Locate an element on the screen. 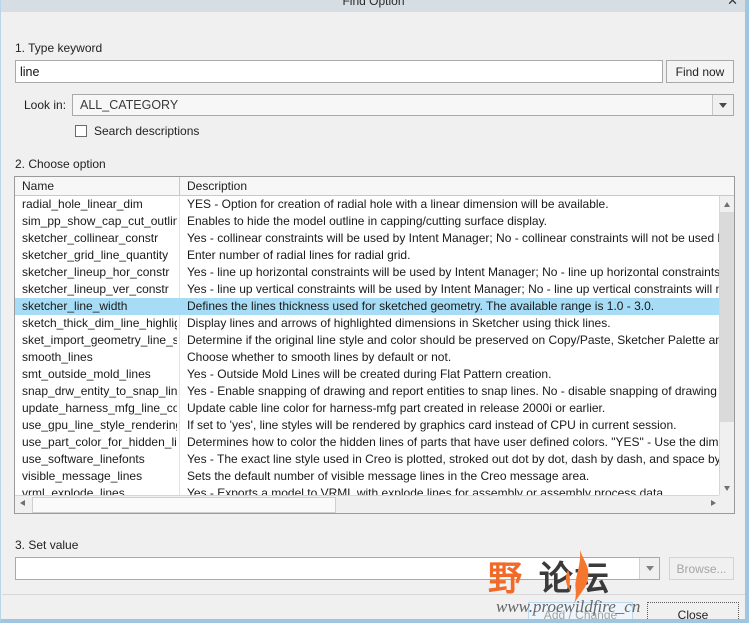 Image resolution: width=749 pixels, height=623 pixels. cell-option-name: smooth_lines is located at coordinates (57, 357).